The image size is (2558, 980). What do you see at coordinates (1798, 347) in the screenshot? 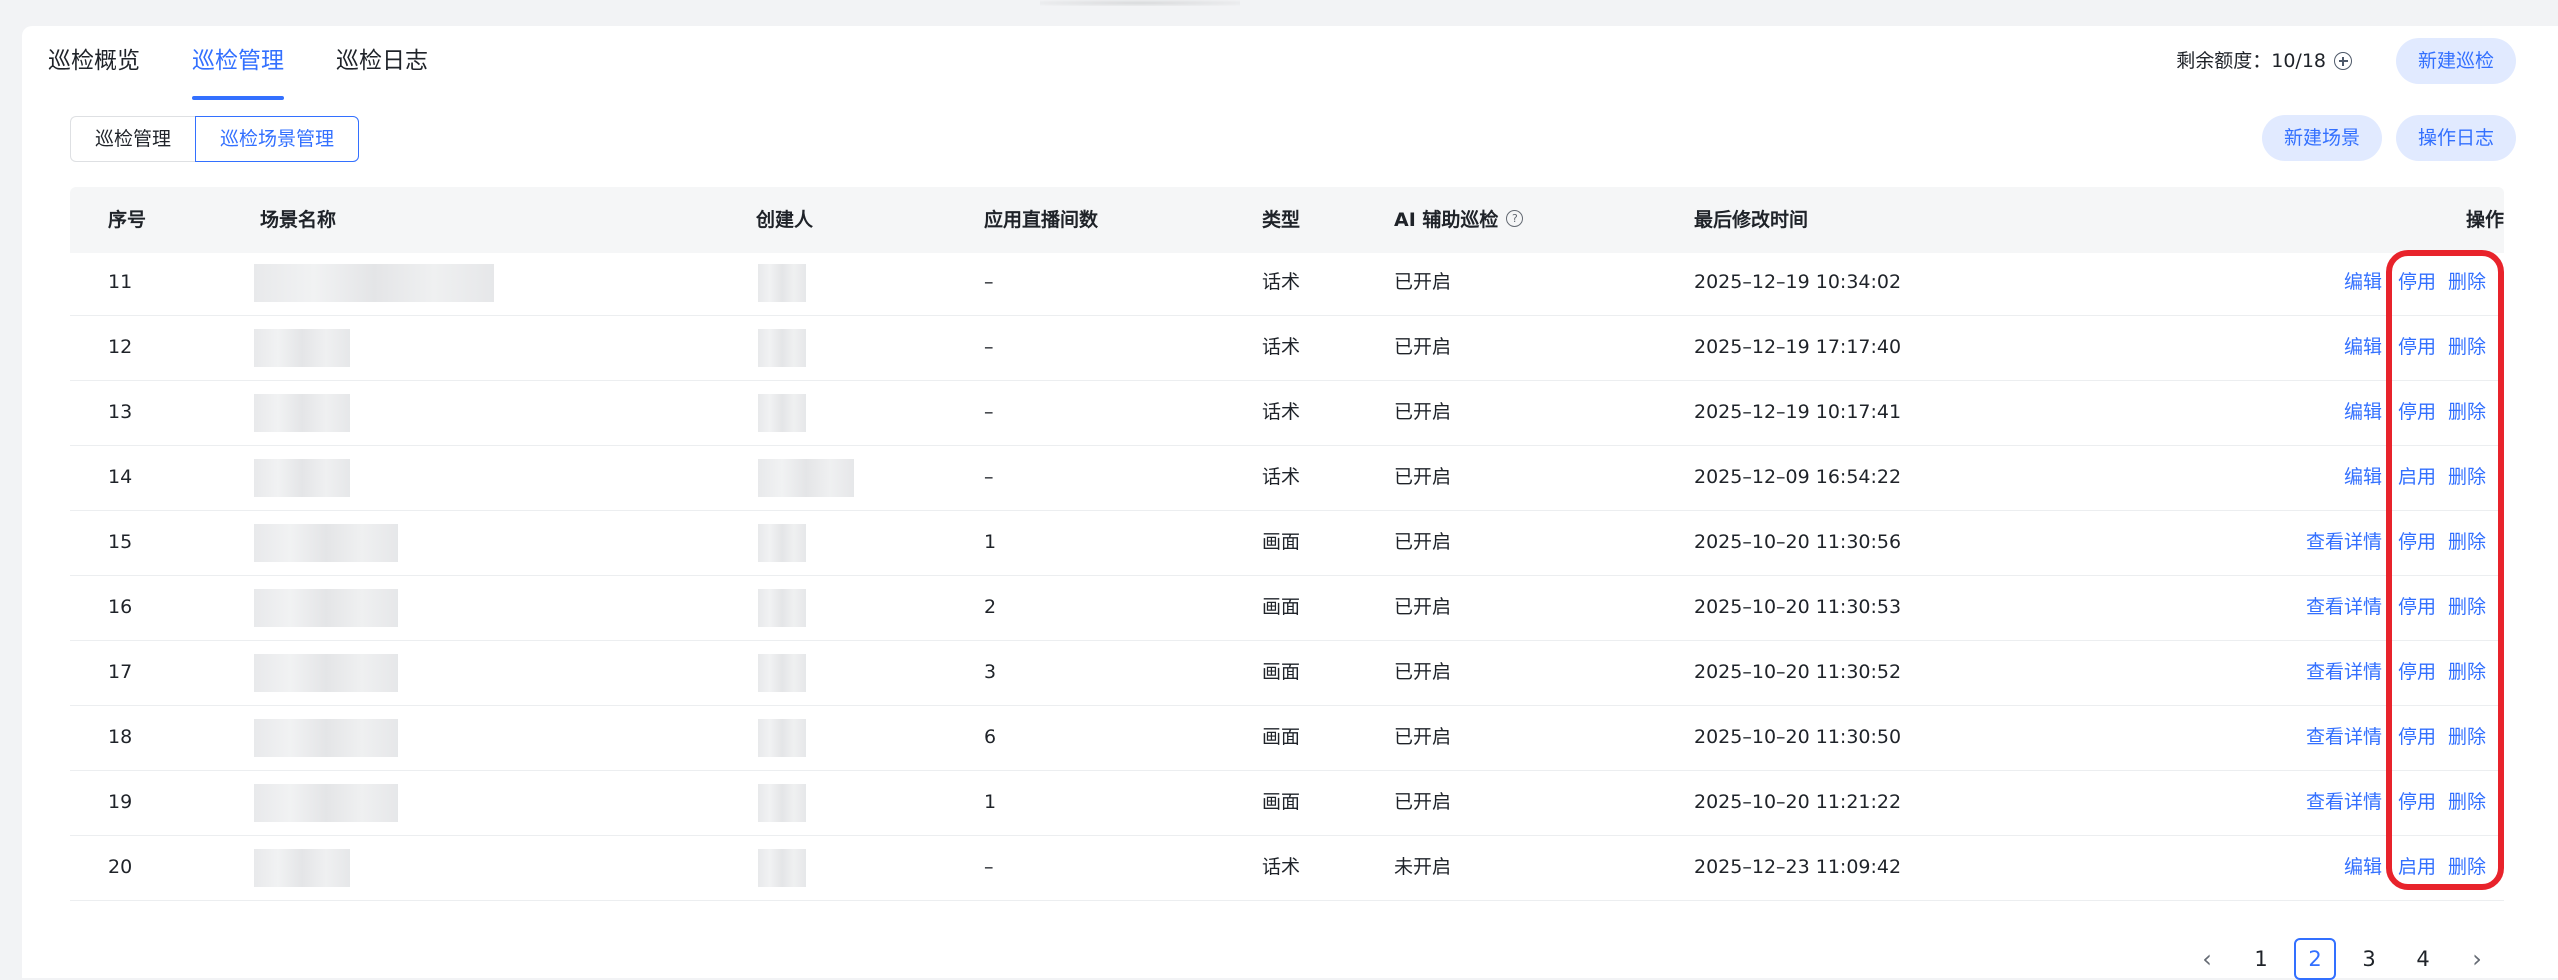
I see `row-modified-time: 2025–12–19 17:17:40` at bounding box center [1798, 347].